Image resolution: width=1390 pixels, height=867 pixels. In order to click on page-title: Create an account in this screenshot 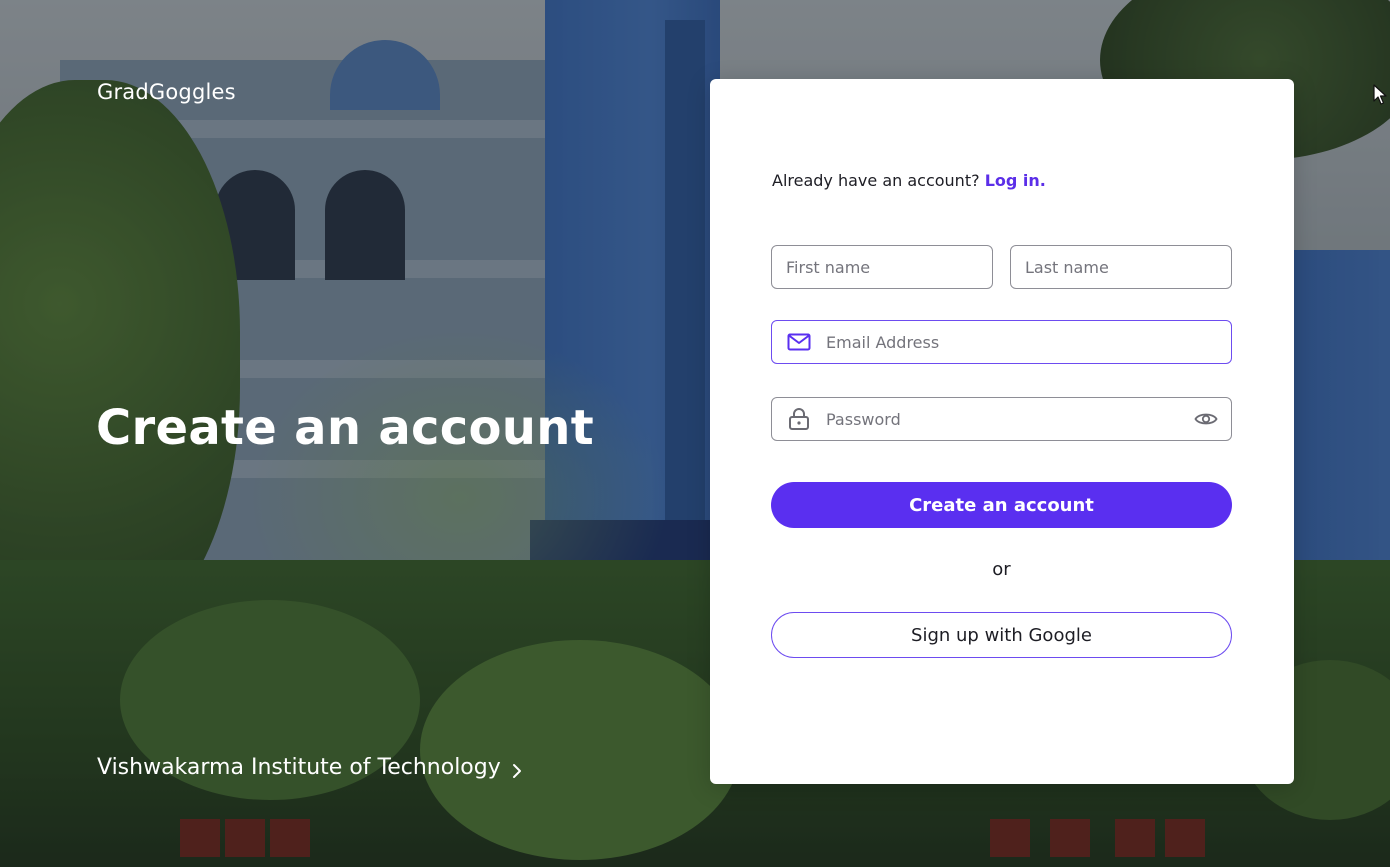, I will do `click(345, 428)`.